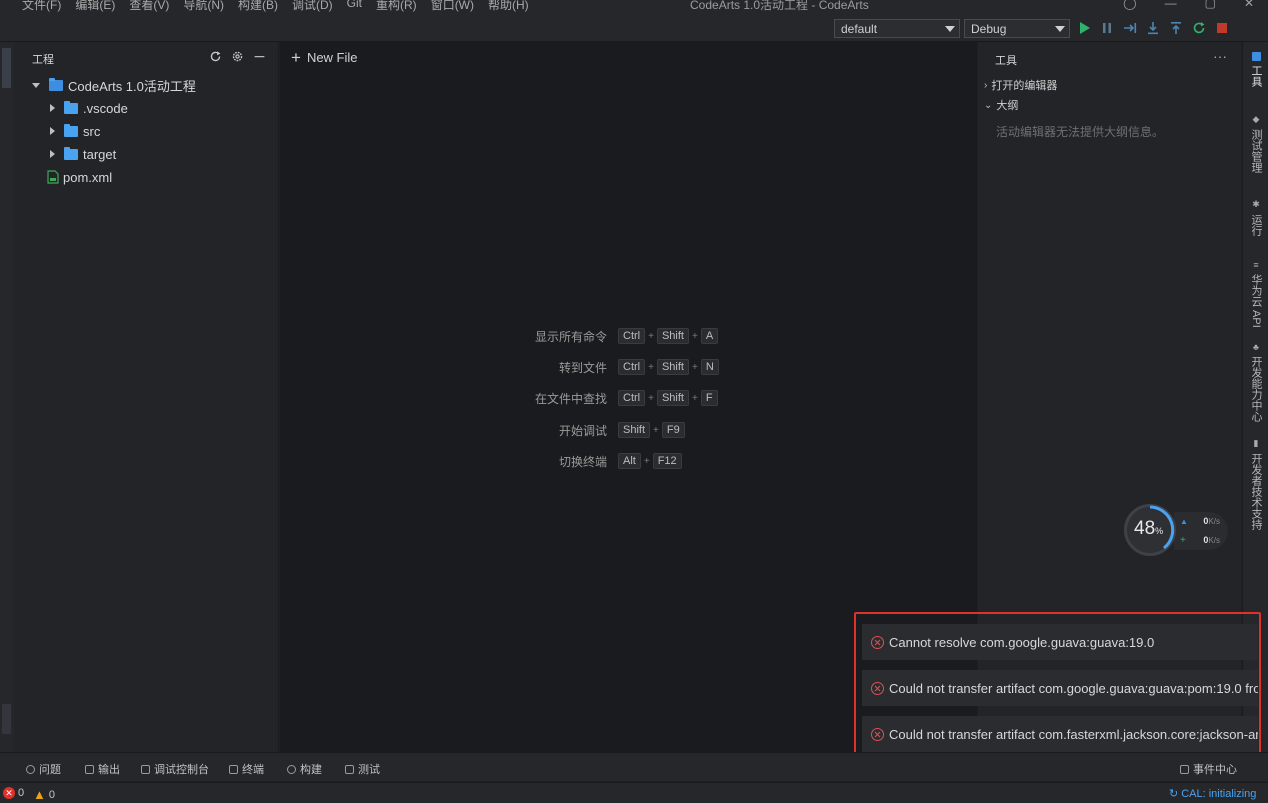 This screenshot has width=1268, height=803. I want to click on tab-label: 华为云 API, so click(1256, 301).